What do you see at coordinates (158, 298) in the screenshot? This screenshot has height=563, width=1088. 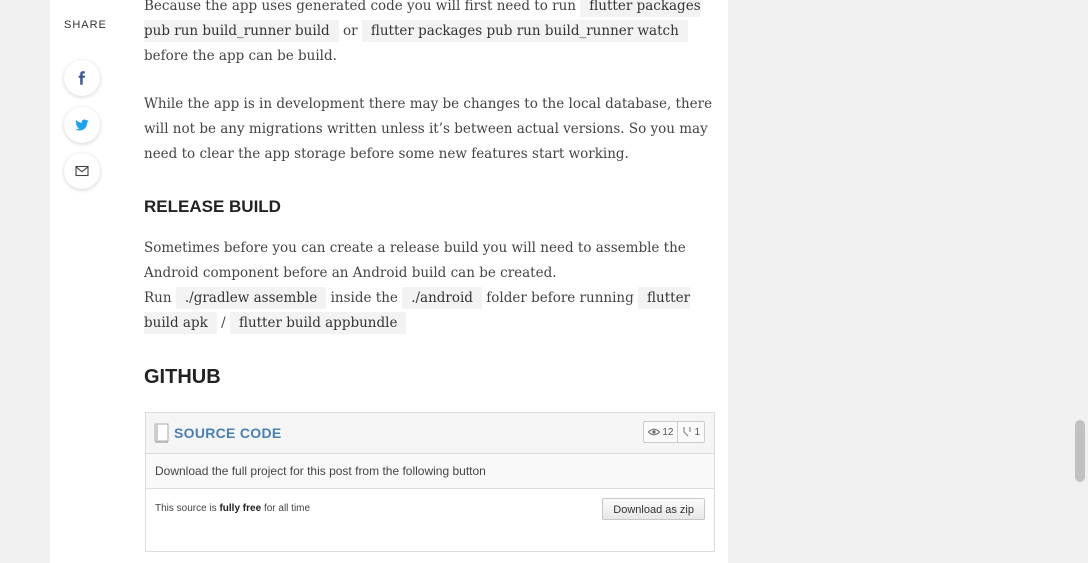 I see `text: Run` at bounding box center [158, 298].